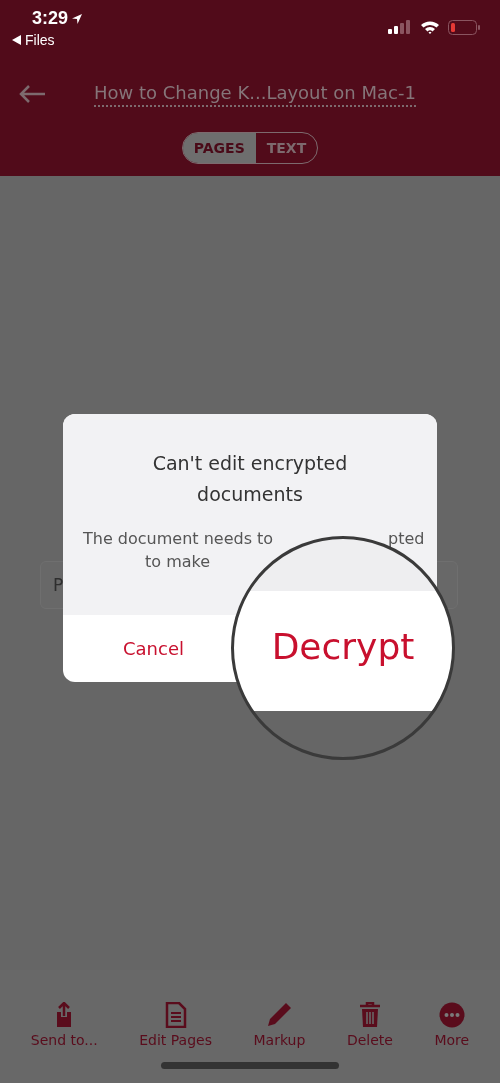 This screenshot has height=1083, width=500. Describe the element at coordinates (219, 148) in the screenshot. I see `view-tab: PAGES` at that location.